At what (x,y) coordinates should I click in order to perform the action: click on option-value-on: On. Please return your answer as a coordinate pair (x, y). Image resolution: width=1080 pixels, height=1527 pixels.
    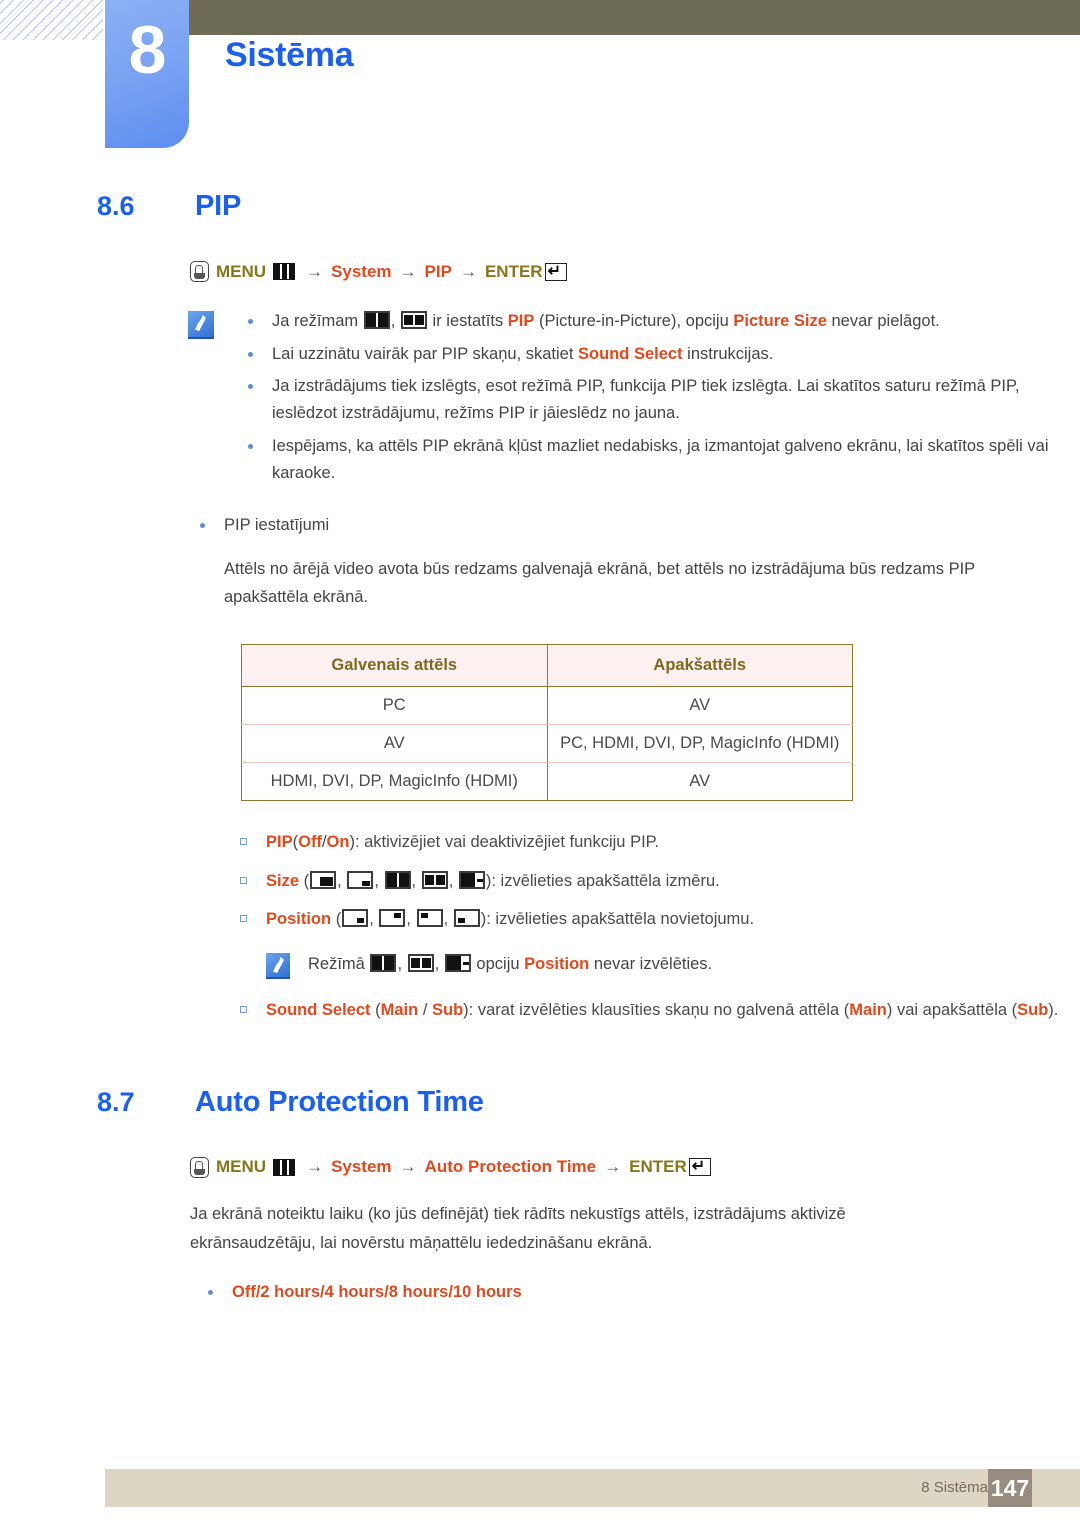
    Looking at the image, I should click on (338, 841).